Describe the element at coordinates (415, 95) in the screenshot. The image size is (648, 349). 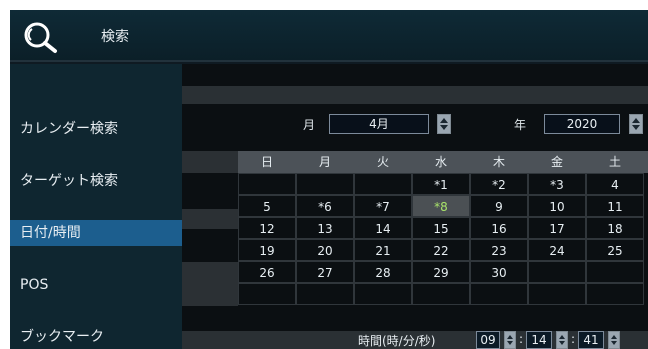
I see `top-bar` at that location.